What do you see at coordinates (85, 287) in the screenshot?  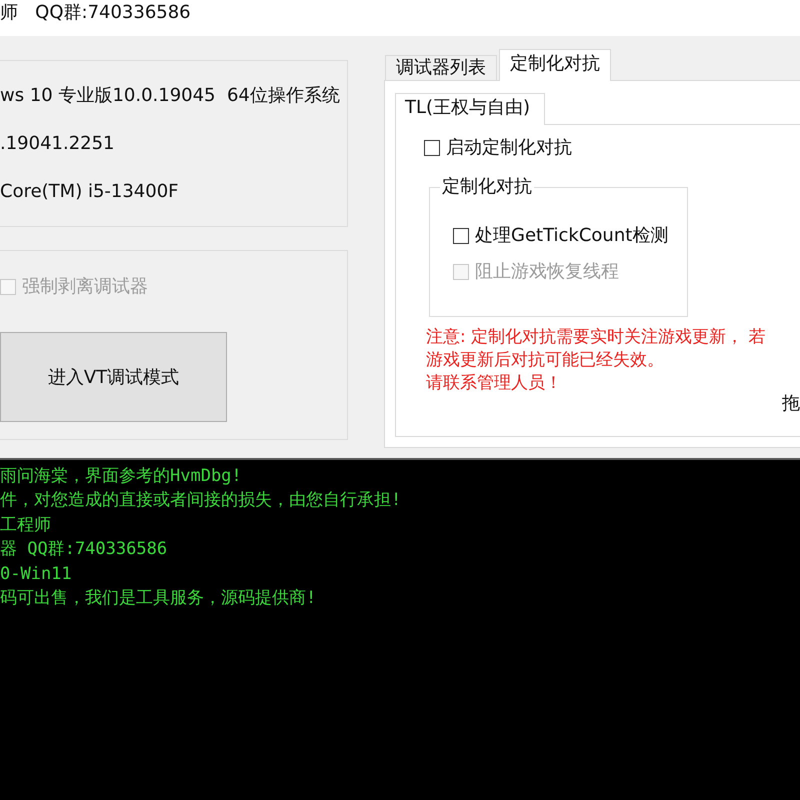 I see `checkbox-label: 强制剥离调试器` at bounding box center [85, 287].